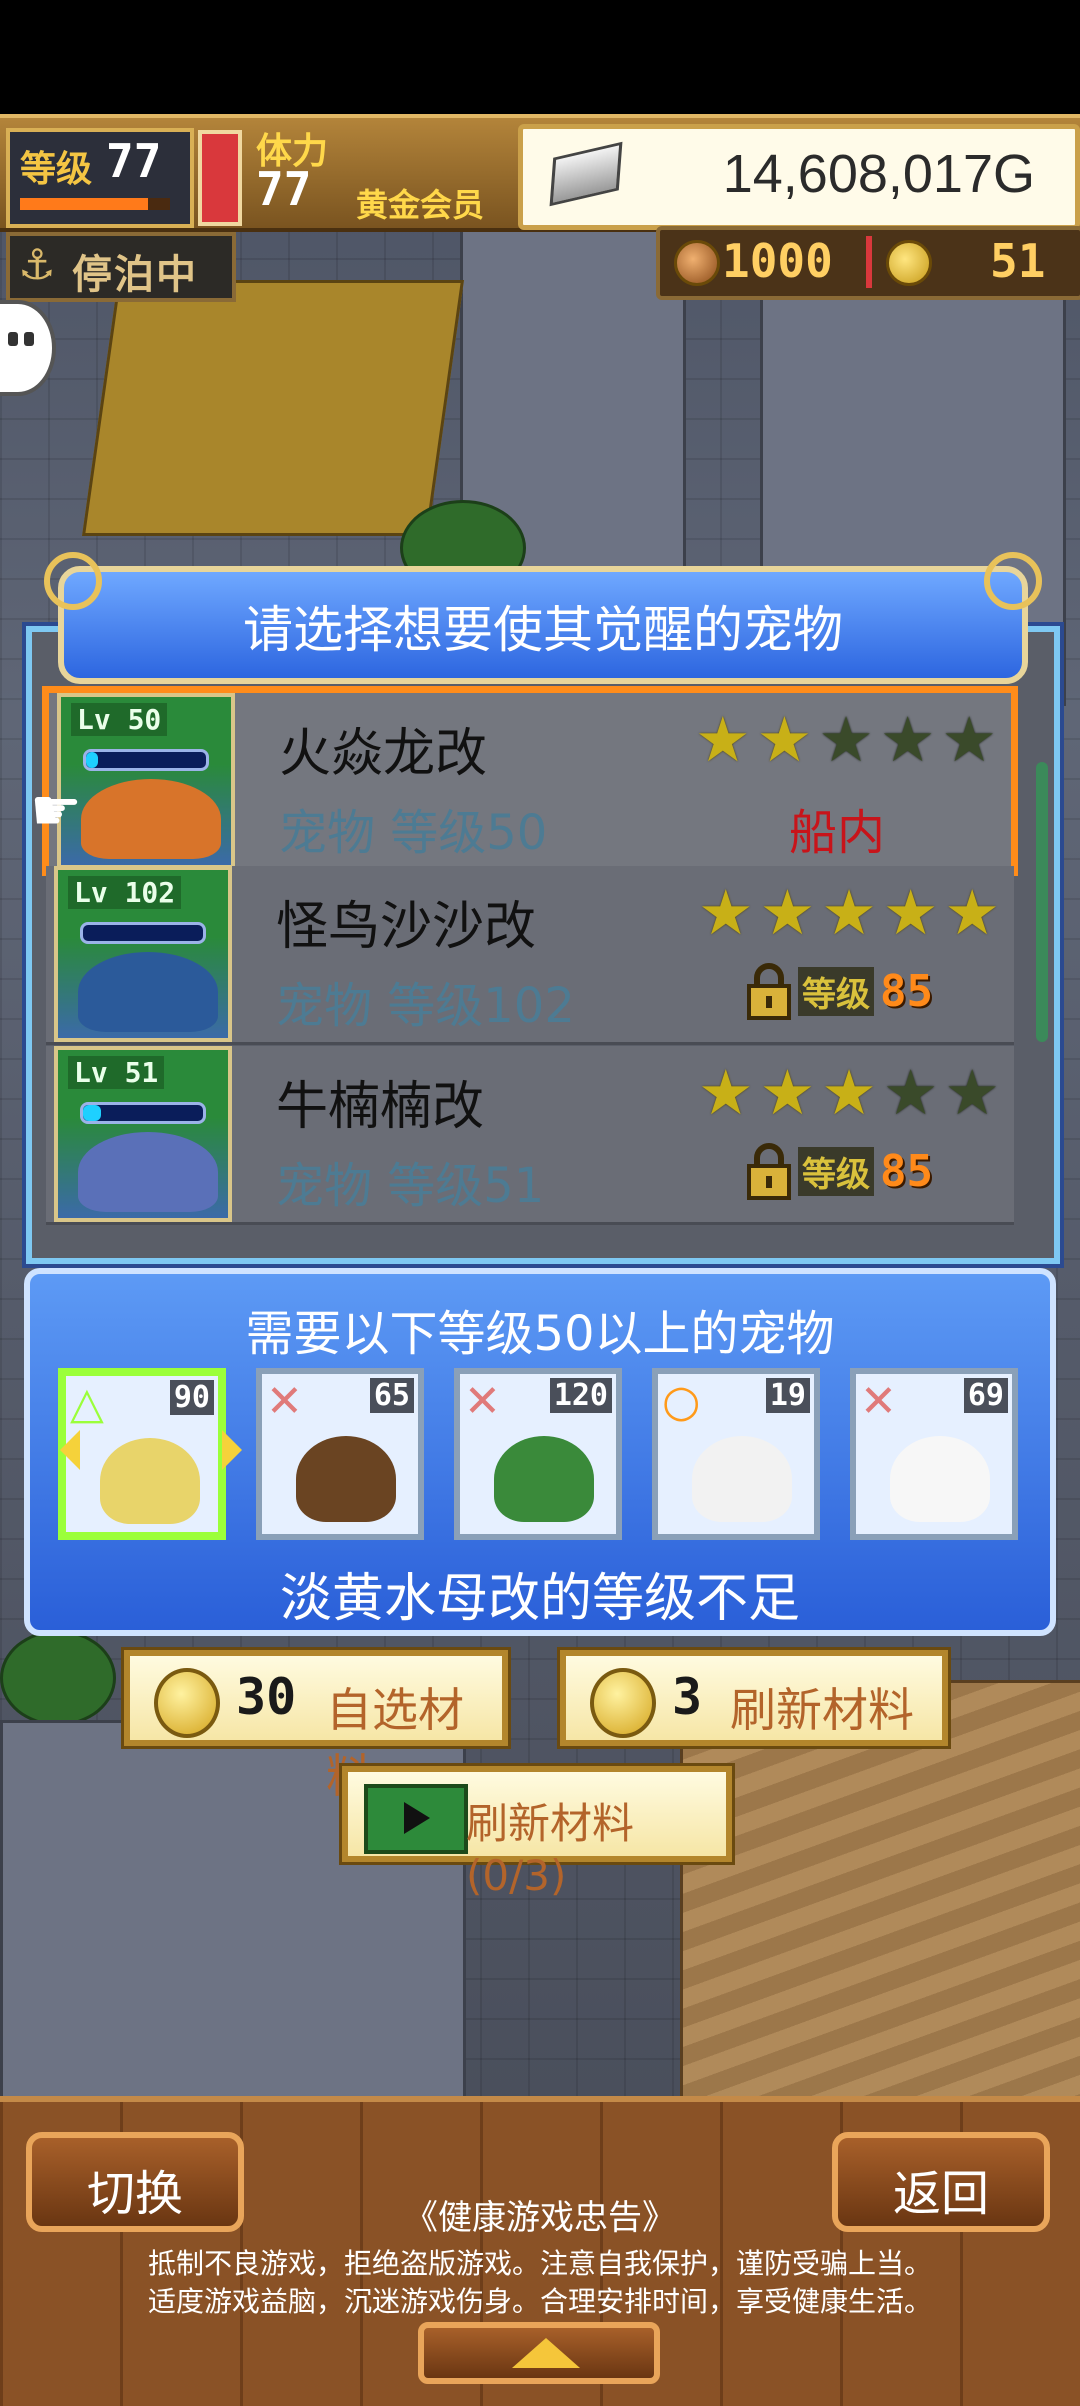 Image resolution: width=1080 pixels, height=2406 pixels. I want to click on video-ad-icon, so click(416, 1819).